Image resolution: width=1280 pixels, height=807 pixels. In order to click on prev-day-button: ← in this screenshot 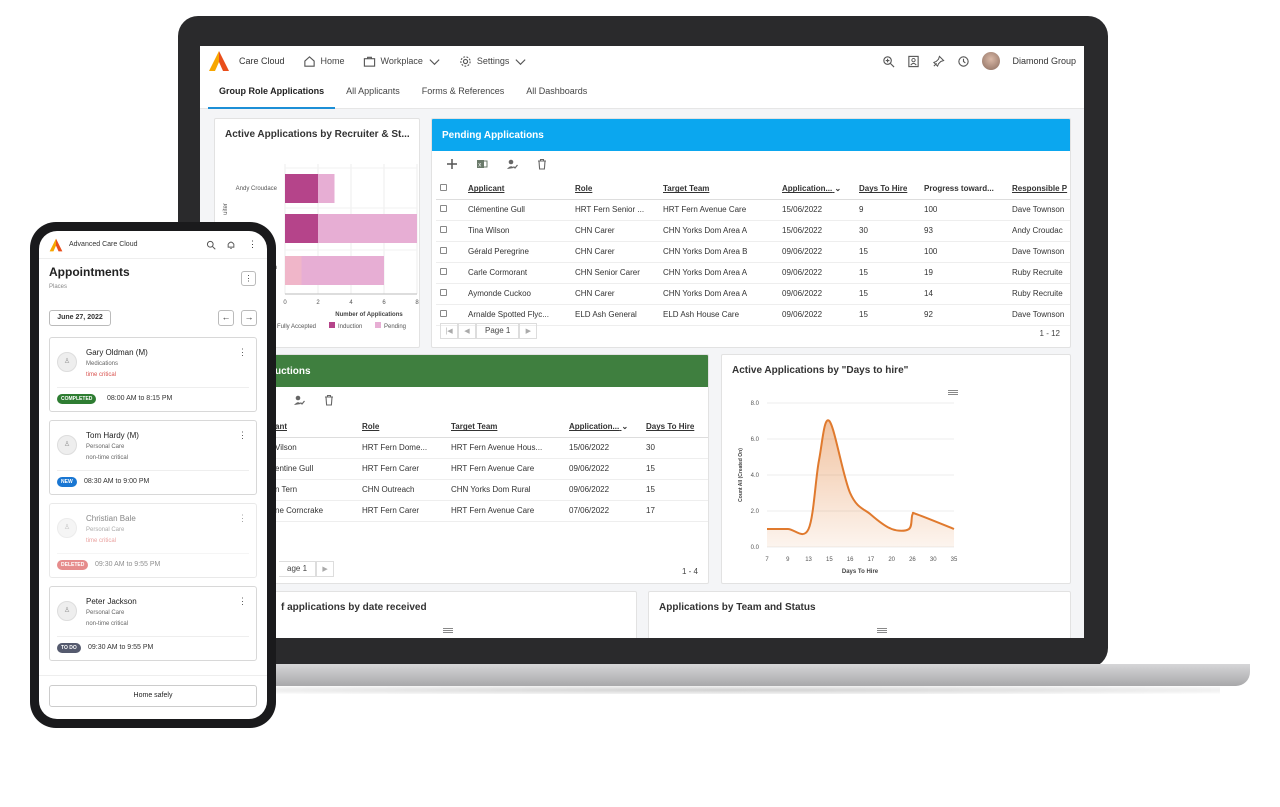, I will do `click(226, 318)`.